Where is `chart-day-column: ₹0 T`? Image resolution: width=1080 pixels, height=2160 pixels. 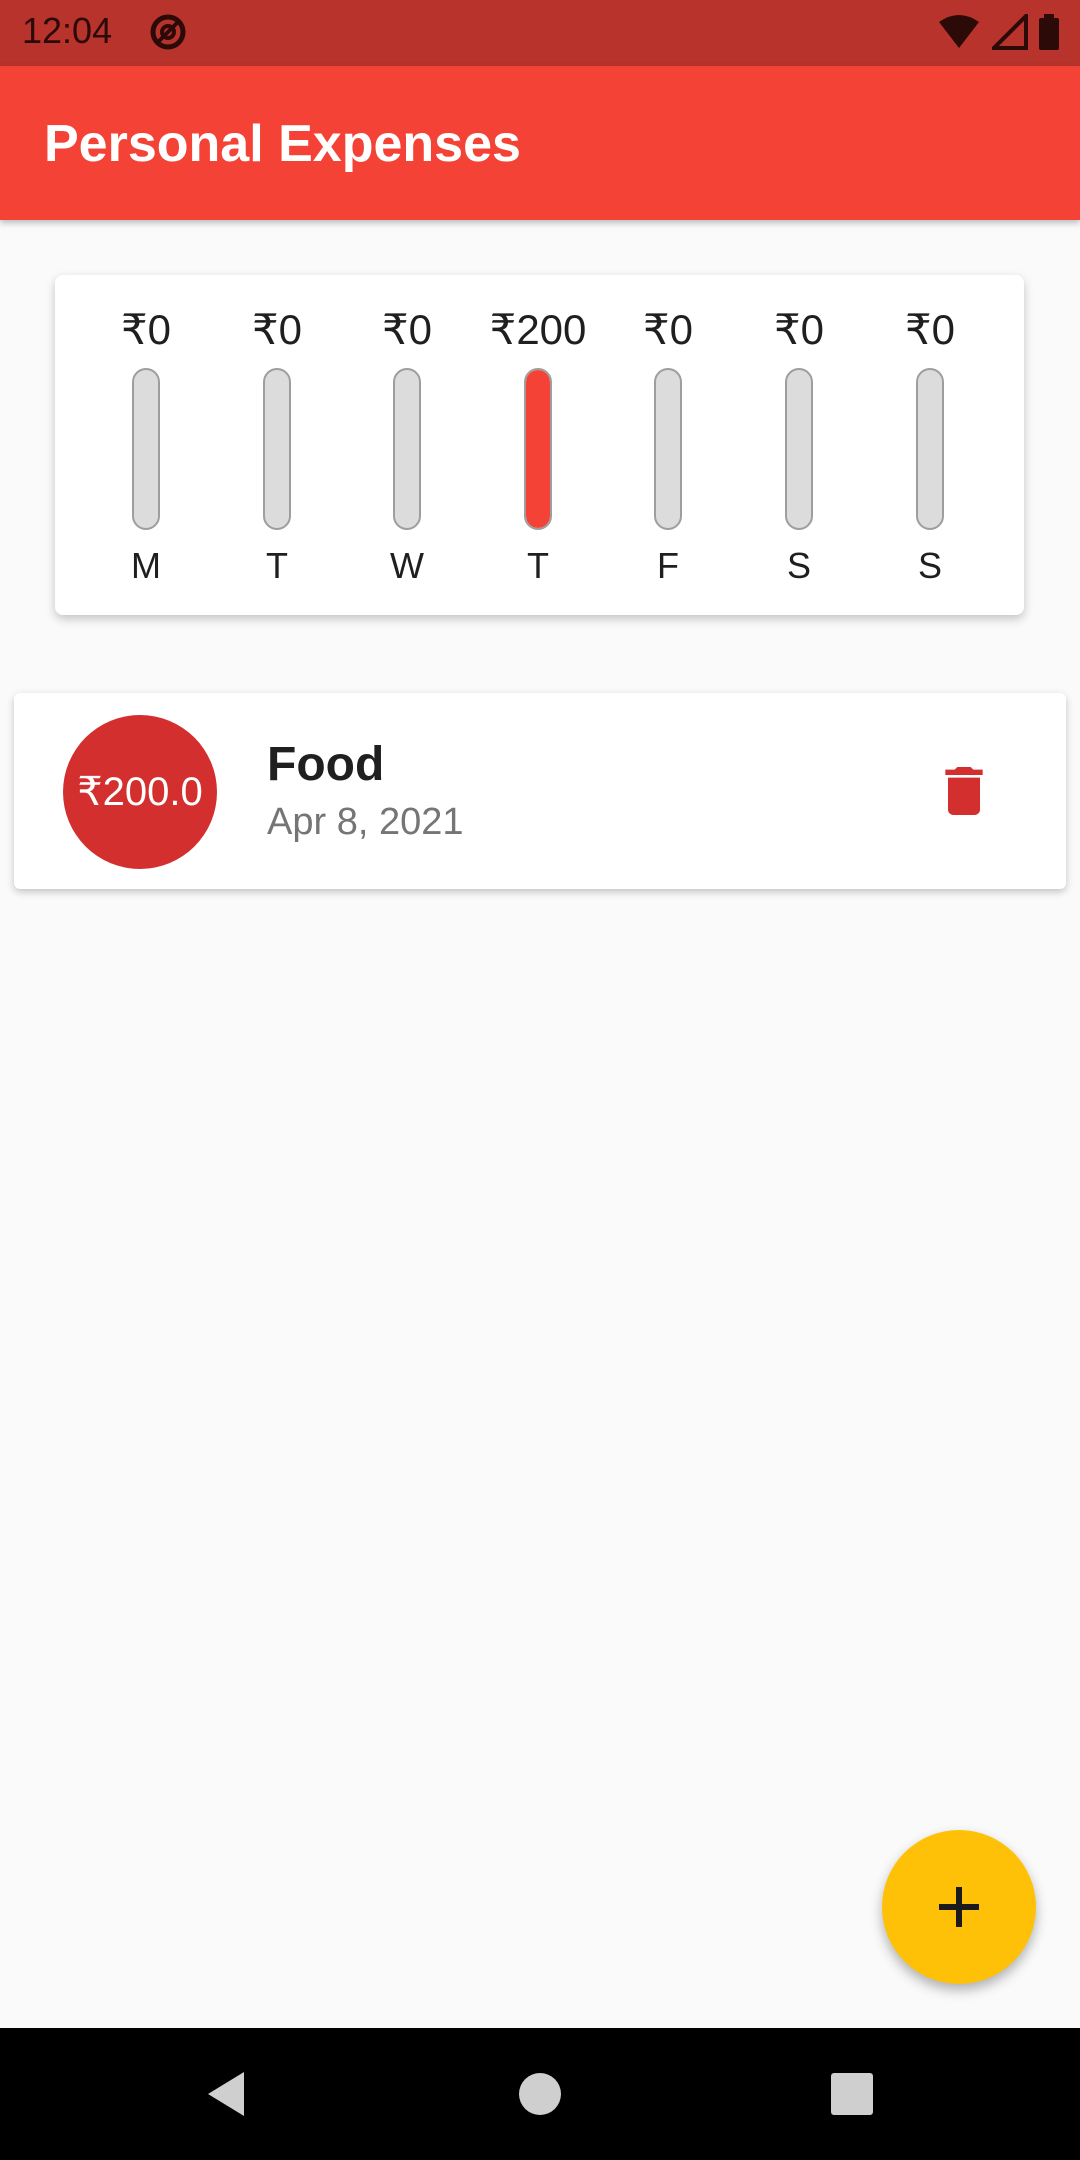 chart-day-column: ₹0 T is located at coordinates (277, 445).